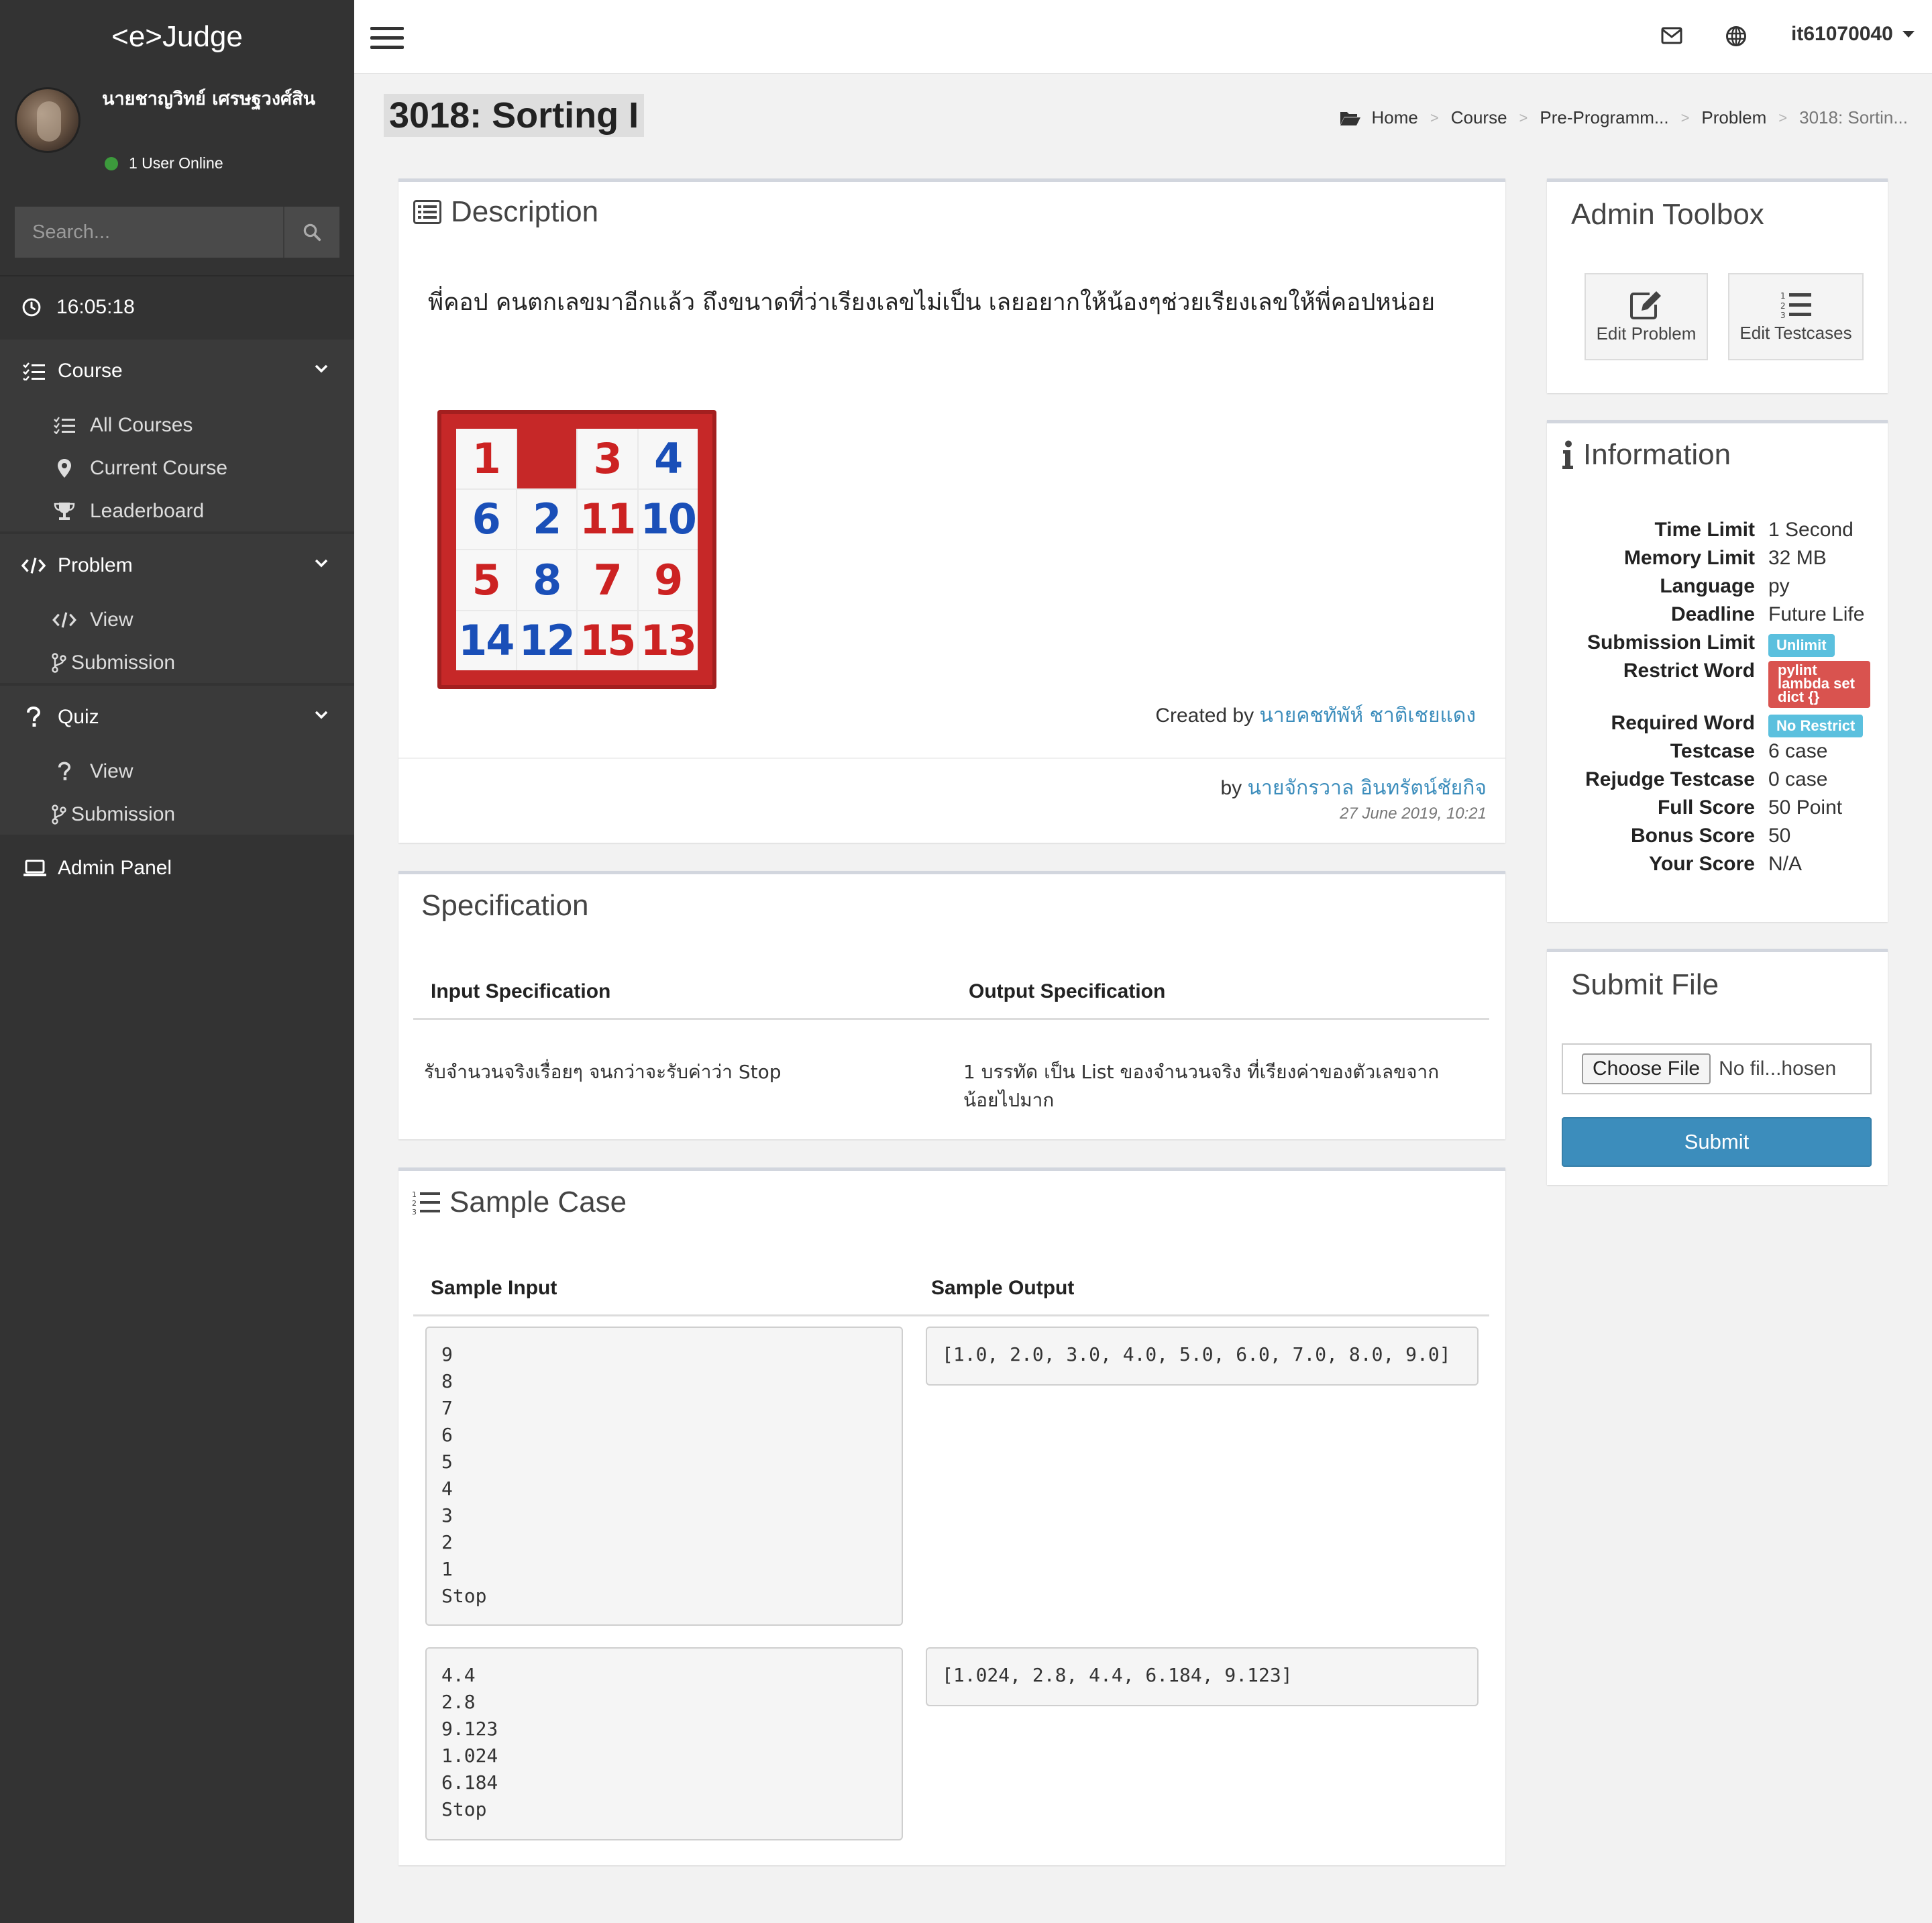 Image resolution: width=1932 pixels, height=1923 pixels. Describe the element at coordinates (123, 663) in the screenshot. I see `nav-problem-submission-label: Submission` at that location.